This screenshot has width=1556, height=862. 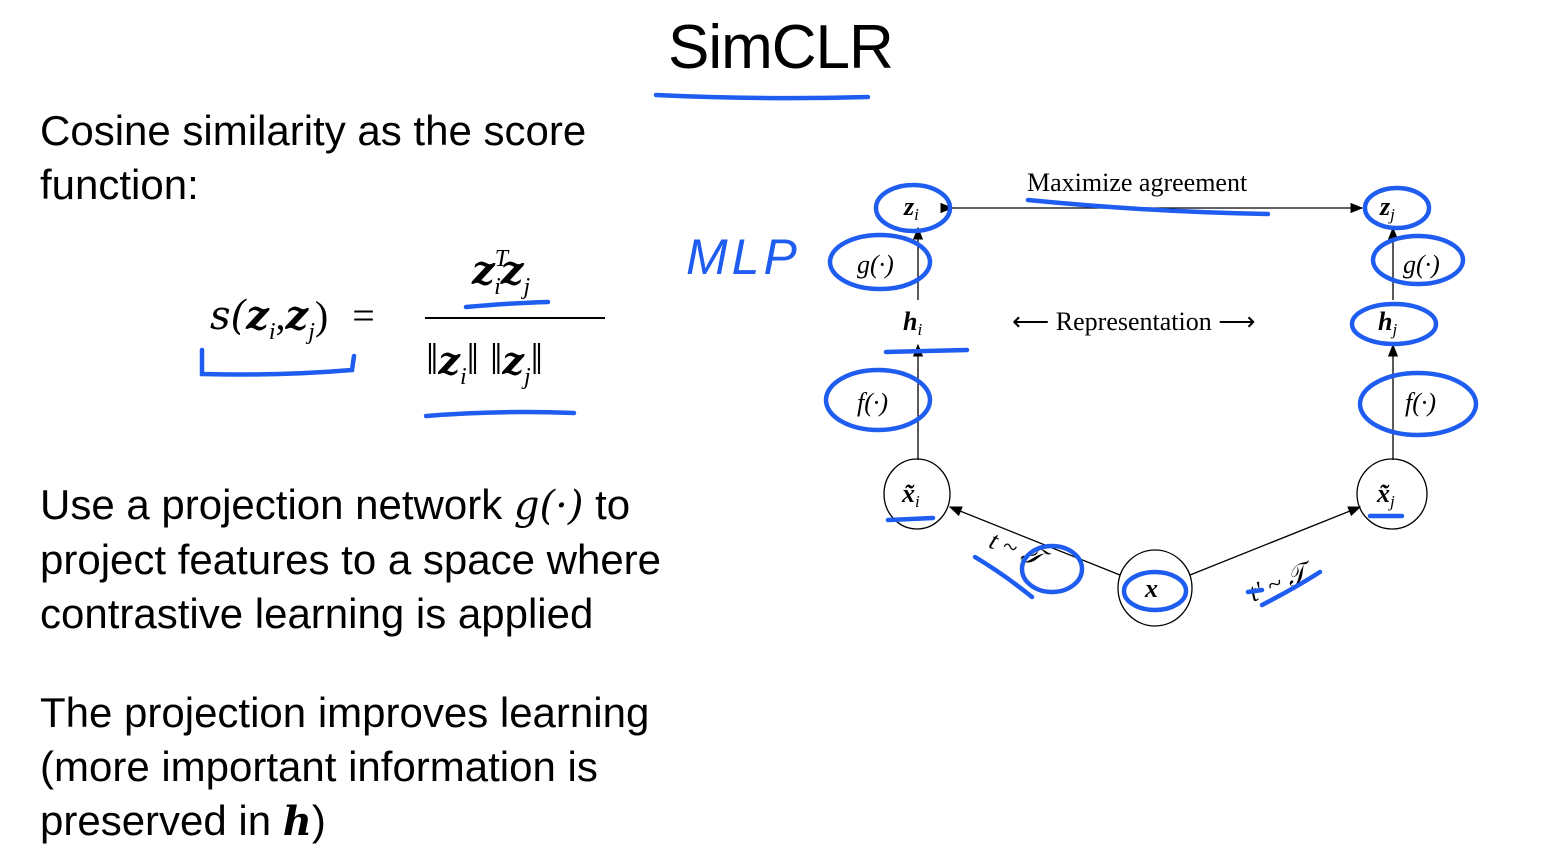 I want to click on ink-underline-hi, so click(x=926, y=351).